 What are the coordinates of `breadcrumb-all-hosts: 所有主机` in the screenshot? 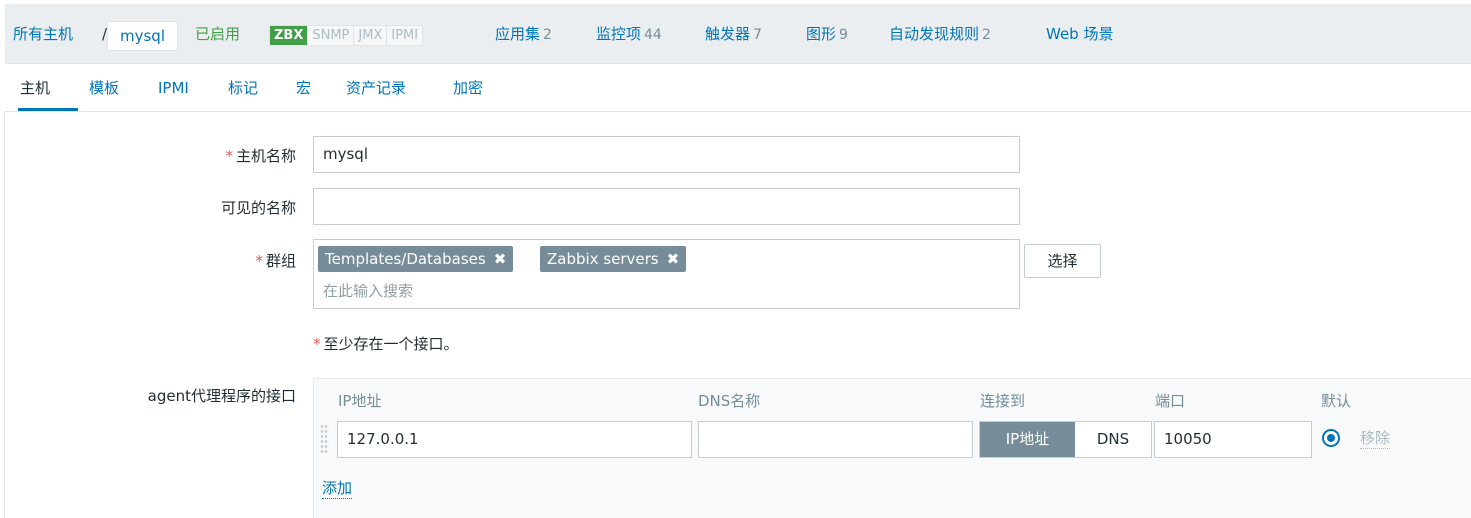 It's located at (43, 34).